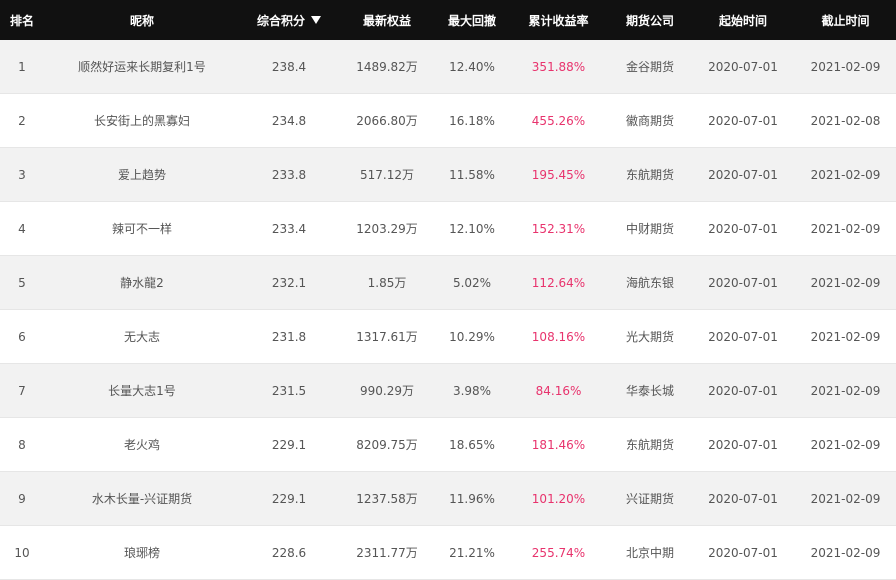 The height and width of the screenshot is (580, 896). What do you see at coordinates (289, 174) in the screenshot?
I see `cell-score: 233.8` at bounding box center [289, 174].